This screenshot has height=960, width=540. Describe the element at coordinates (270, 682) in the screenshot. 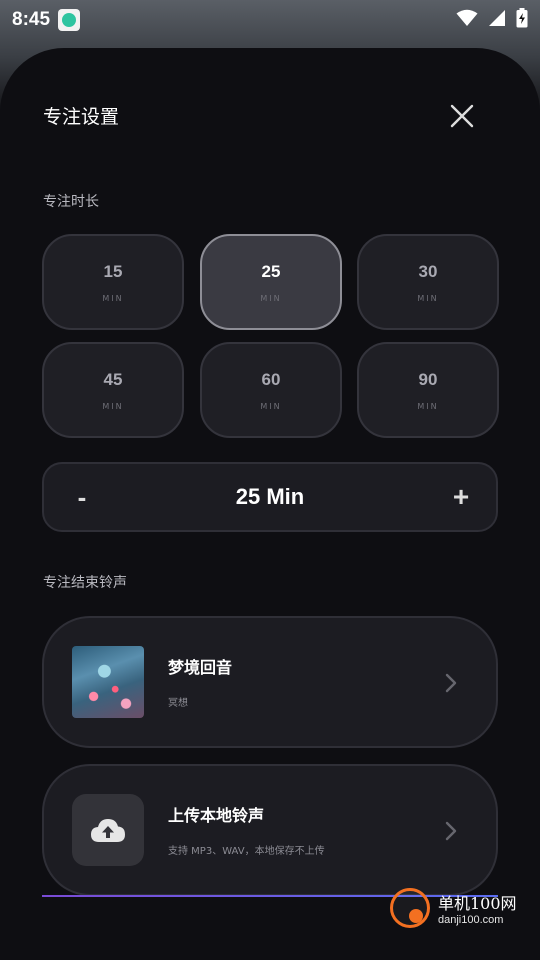

I see `current-sound-card: 梦境回音 冥想` at that location.